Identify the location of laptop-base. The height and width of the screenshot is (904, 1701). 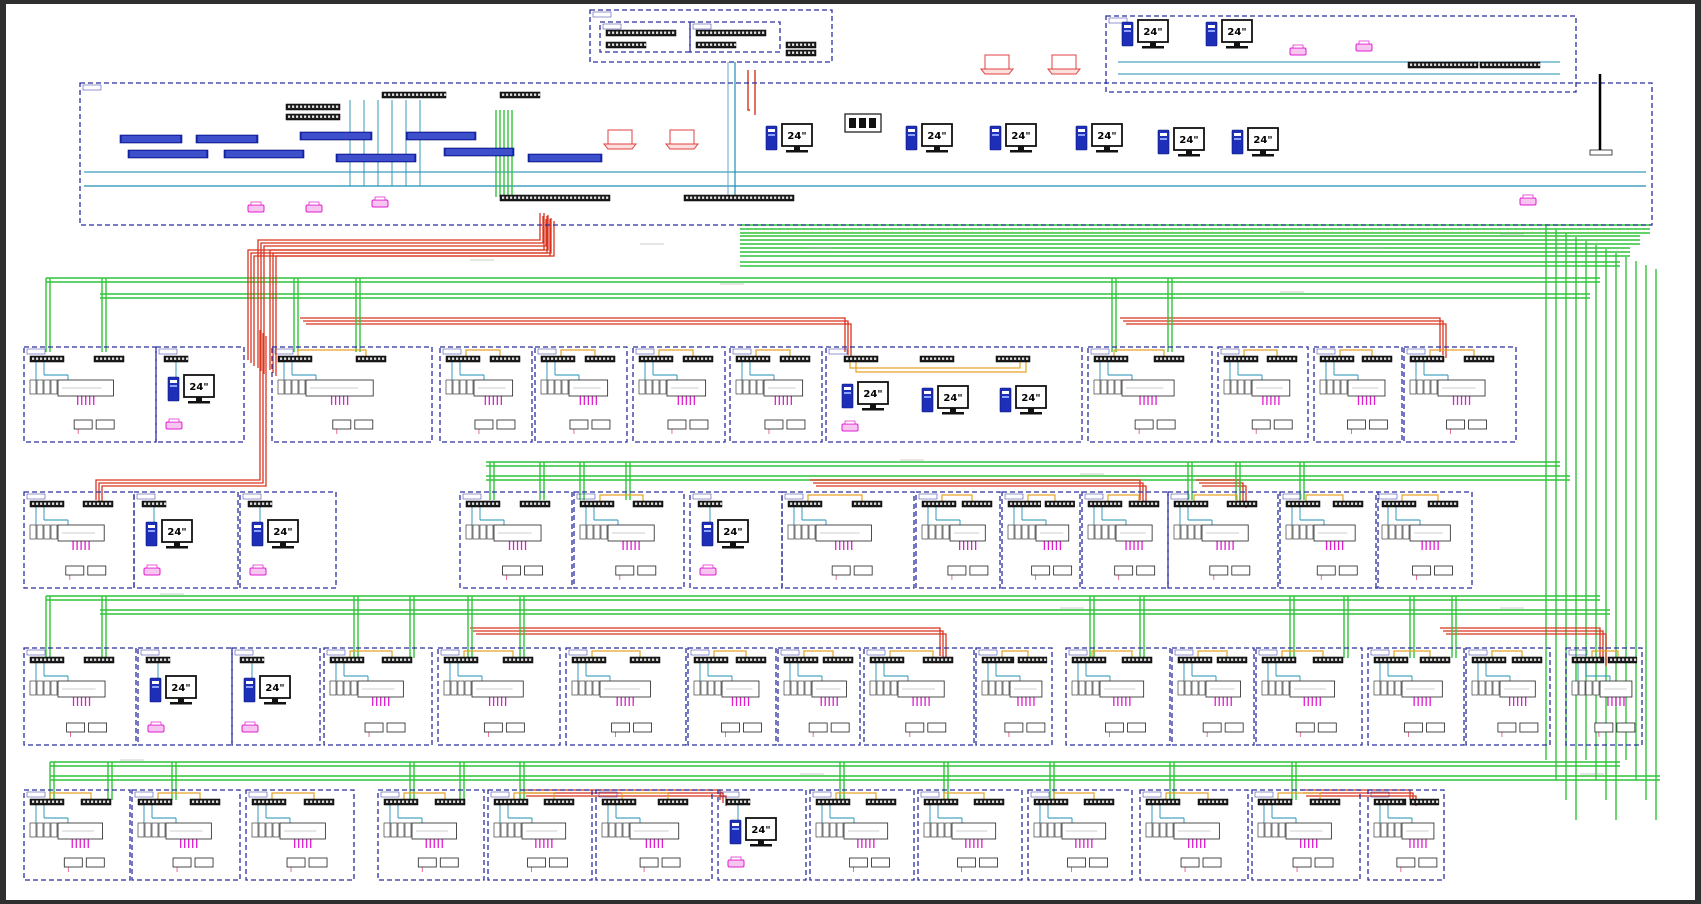
(620, 146).